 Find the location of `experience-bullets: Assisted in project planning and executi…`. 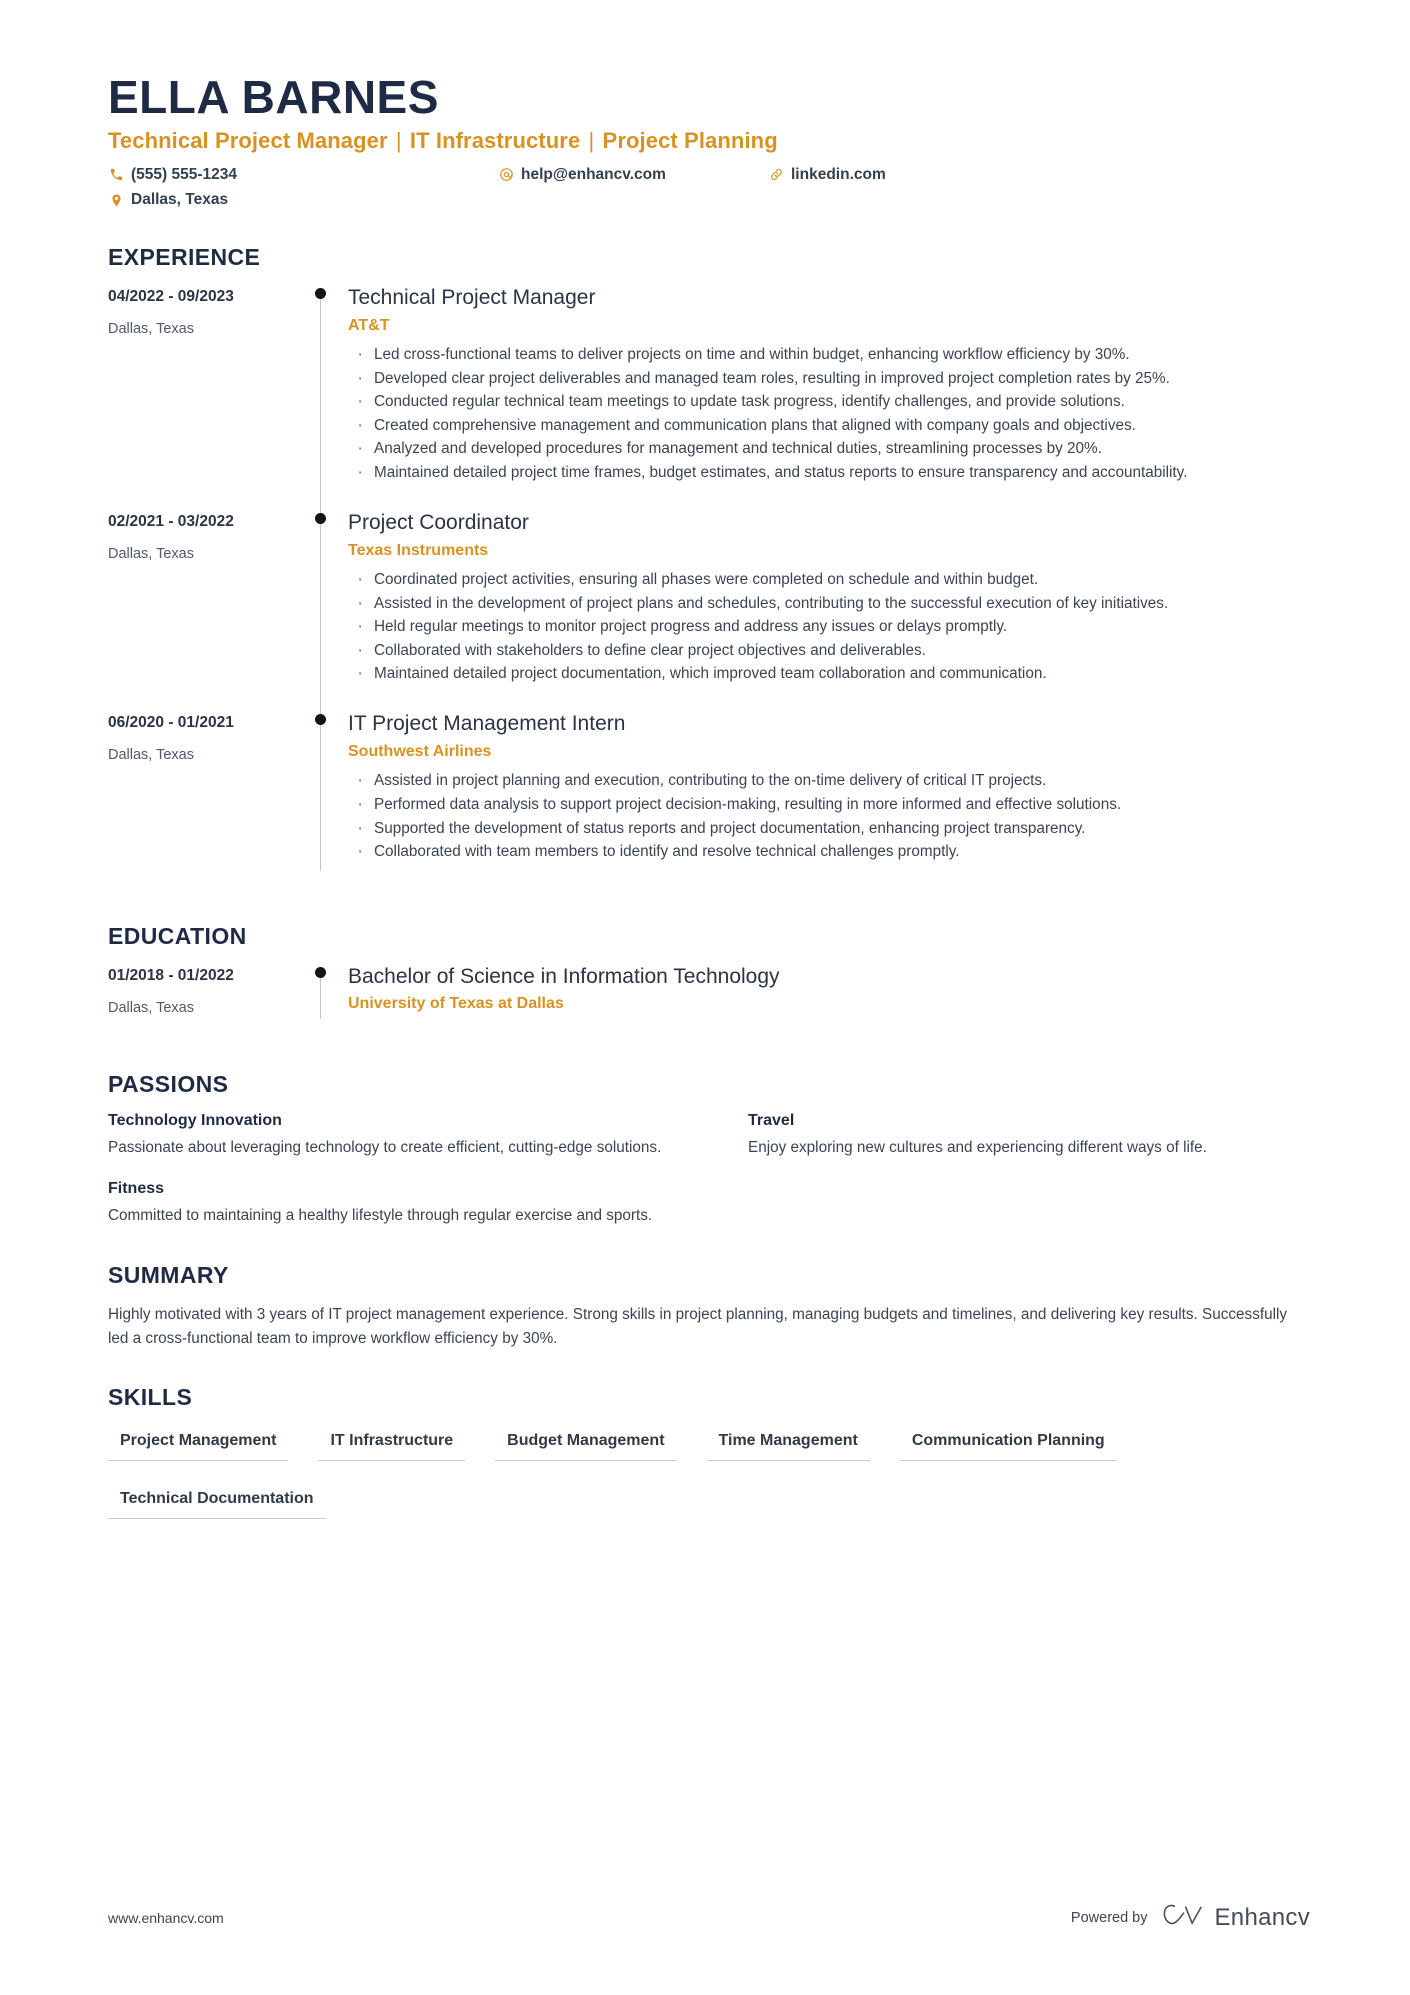

experience-bullets: Assisted in project planning and executi… is located at coordinates (829, 816).